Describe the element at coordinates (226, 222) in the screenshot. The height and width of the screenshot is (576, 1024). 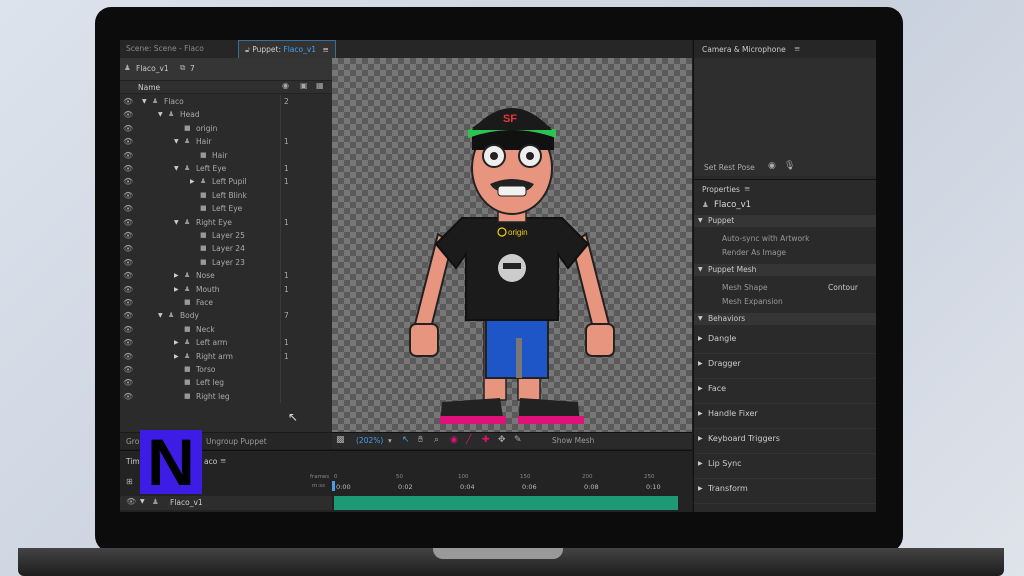
I see `layer-row: 👁︎ ▼ ♟ Right Eye 1` at that location.